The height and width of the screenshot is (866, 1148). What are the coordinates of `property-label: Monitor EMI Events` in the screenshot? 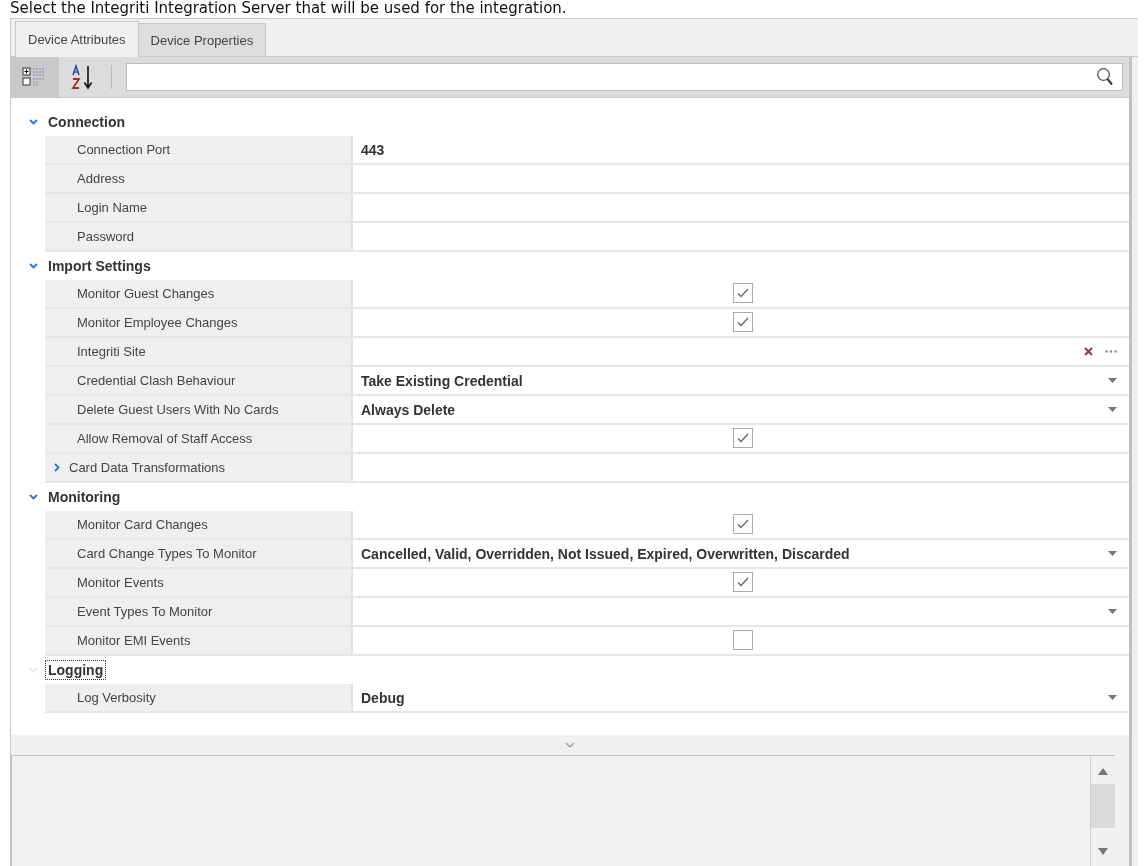 It's located at (134, 640).